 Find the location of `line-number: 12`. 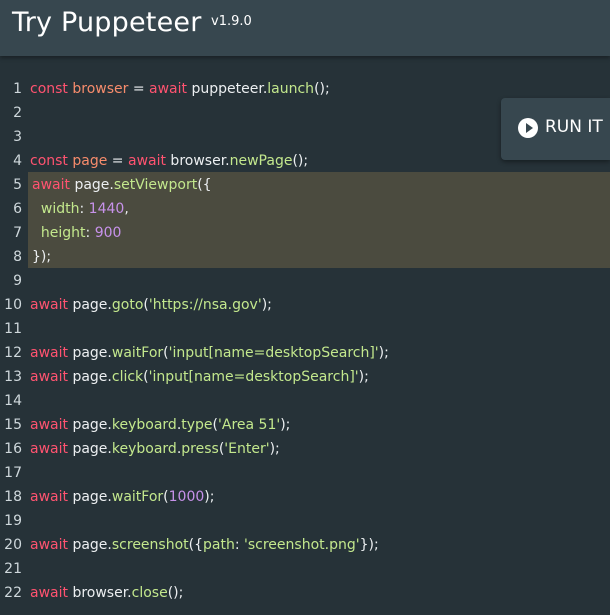

line-number: 12 is located at coordinates (13, 353).